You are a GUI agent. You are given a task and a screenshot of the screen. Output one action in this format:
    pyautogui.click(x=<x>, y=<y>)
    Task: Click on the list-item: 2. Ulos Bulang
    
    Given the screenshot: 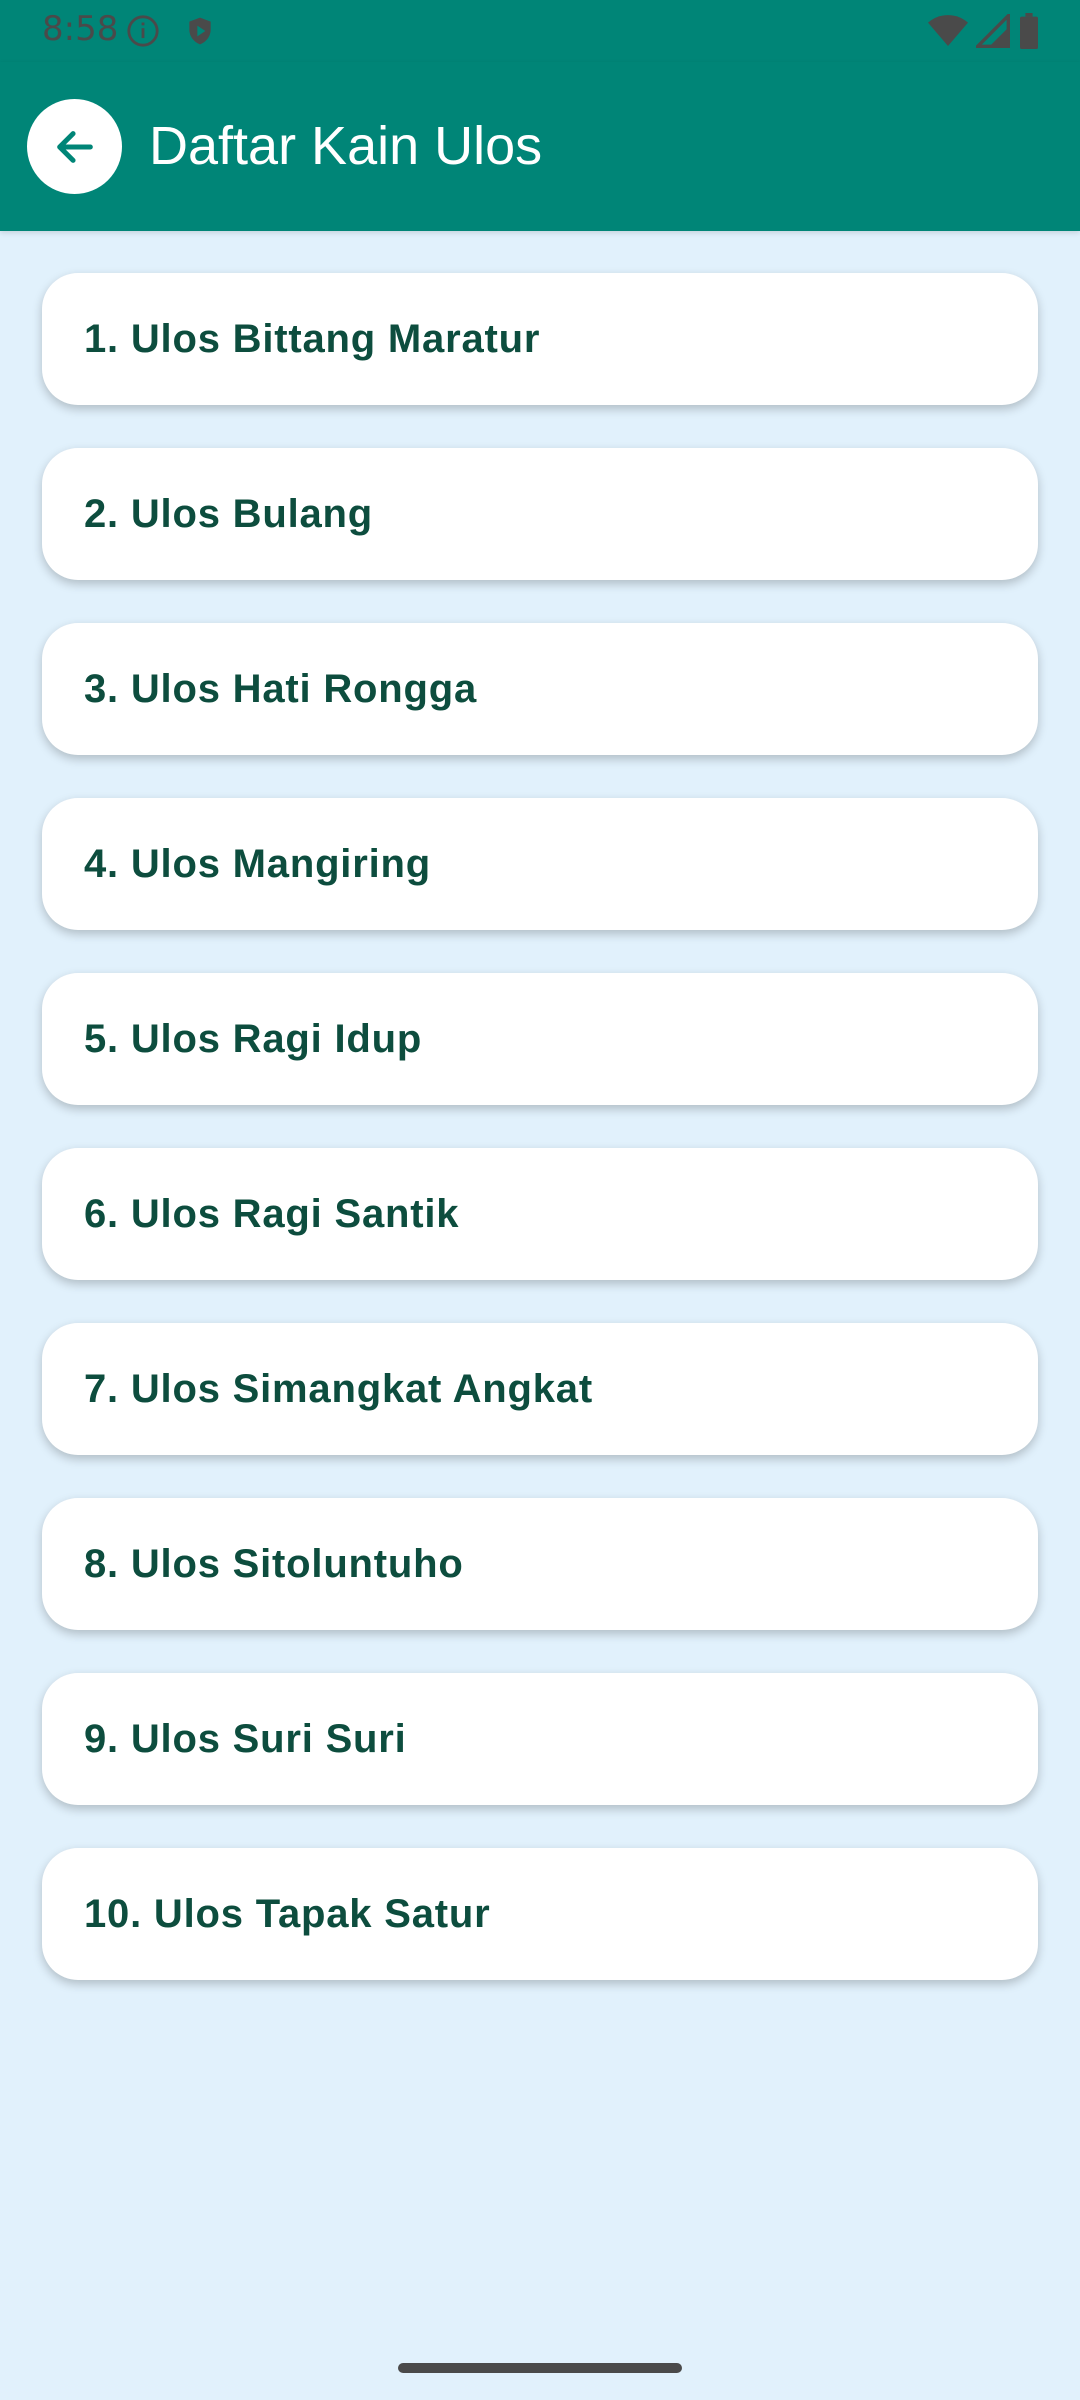 What is the action you would take?
    pyautogui.click(x=540, y=514)
    